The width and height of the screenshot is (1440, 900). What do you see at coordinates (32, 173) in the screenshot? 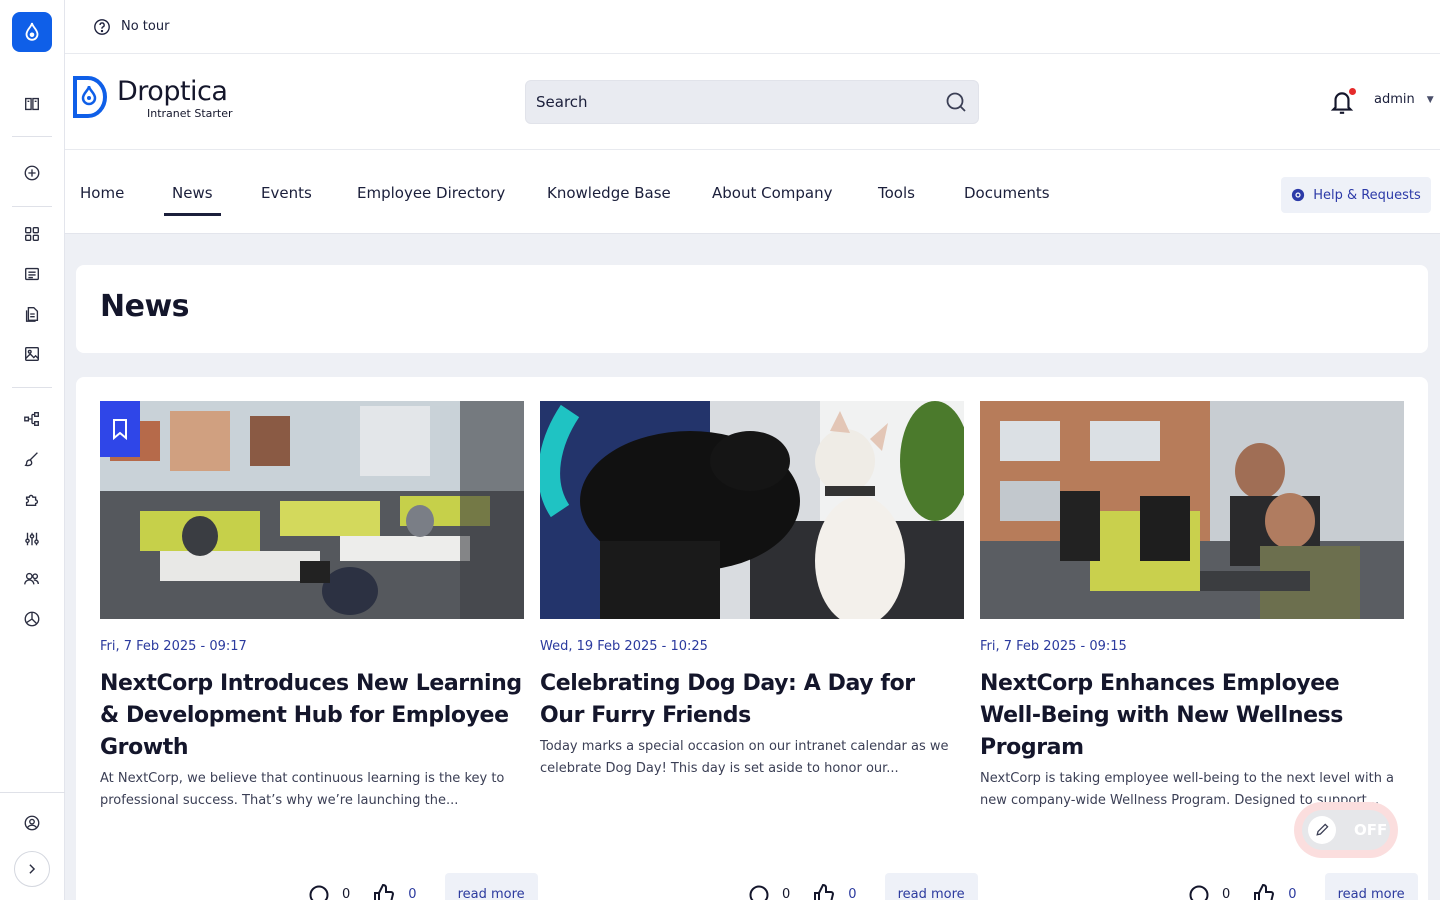
I see `add-content-icon` at bounding box center [32, 173].